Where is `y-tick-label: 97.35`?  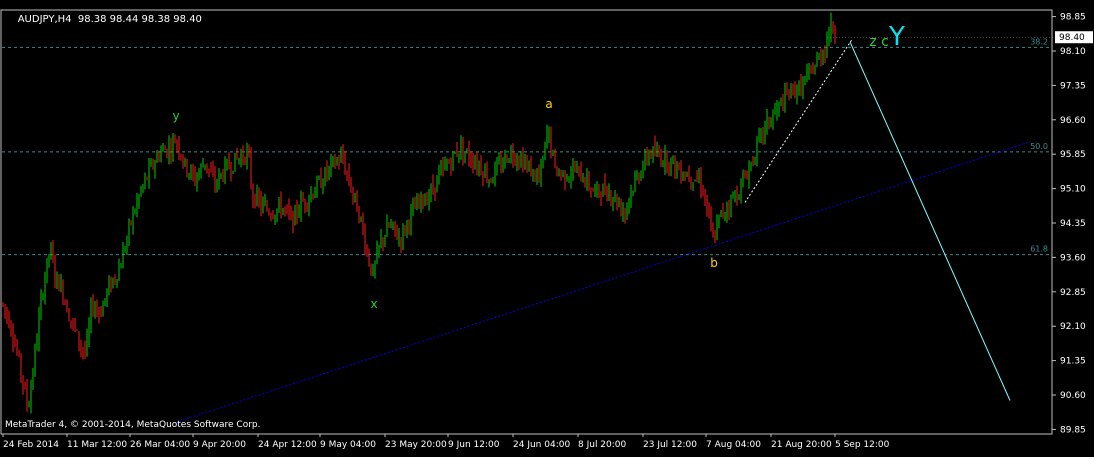 y-tick-label: 97.35 is located at coordinates (1073, 86).